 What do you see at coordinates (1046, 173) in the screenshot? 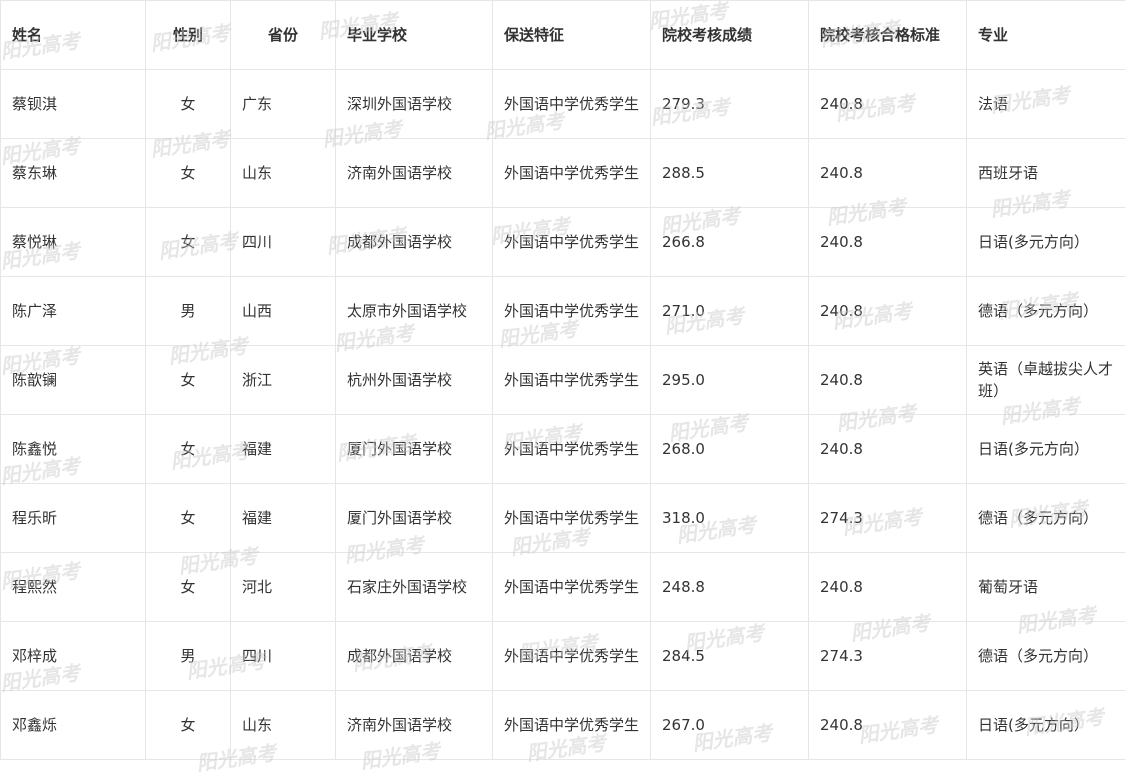
I see `cell-major: 西班牙语` at bounding box center [1046, 173].